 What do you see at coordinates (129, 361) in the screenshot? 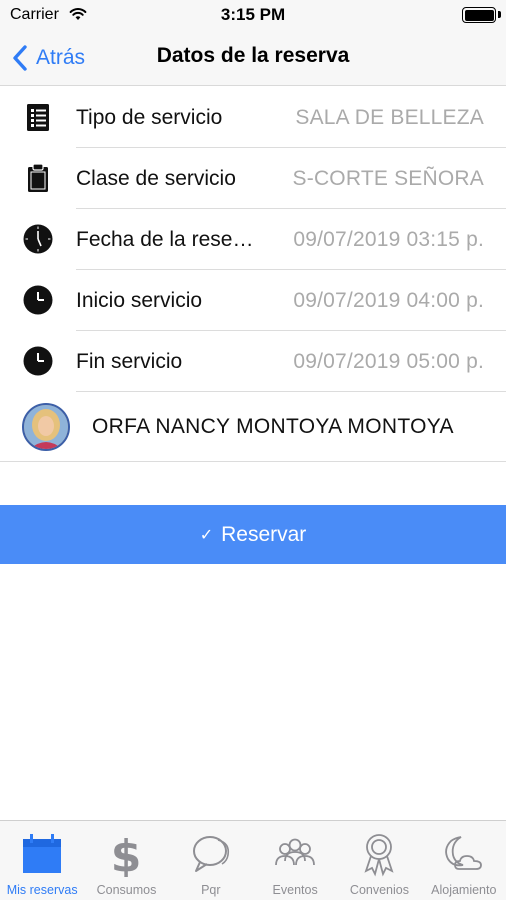
I see `detail-label: Fin servicio` at bounding box center [129, 361].